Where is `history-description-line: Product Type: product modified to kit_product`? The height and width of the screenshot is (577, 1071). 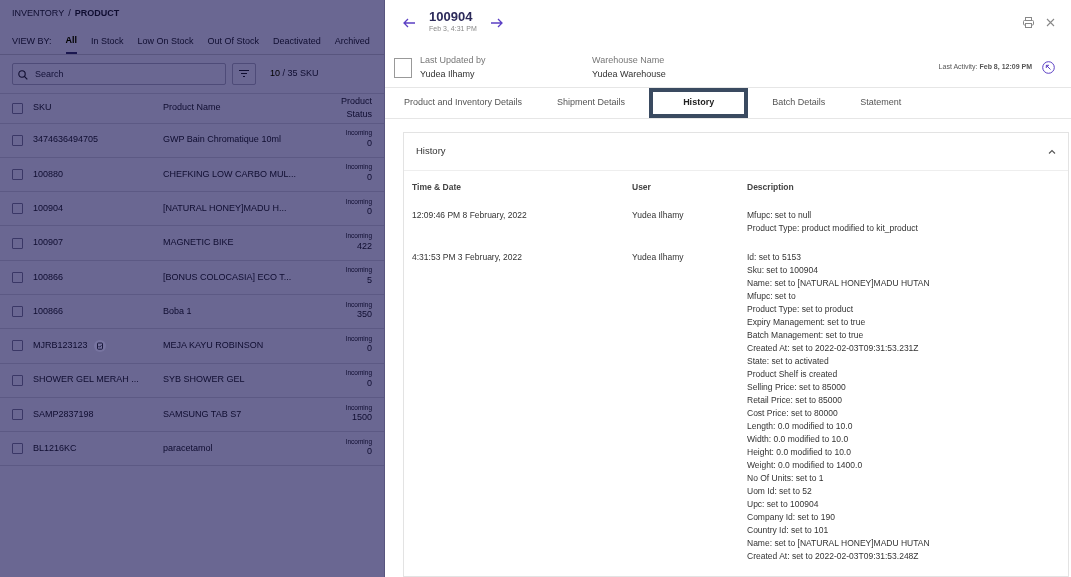
history-description-line: Product Type: product modified to kit_product is located at coordinates (833, 228).